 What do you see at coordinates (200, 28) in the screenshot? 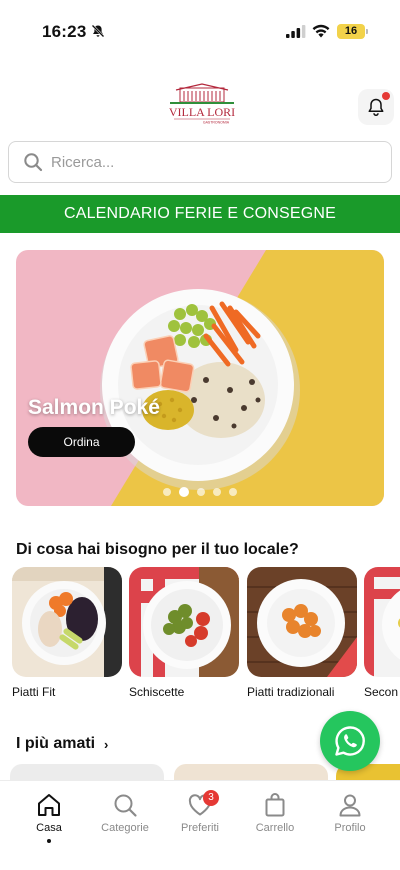
I see `status-bar: 16:23 16` at bounding box center [200, 28].